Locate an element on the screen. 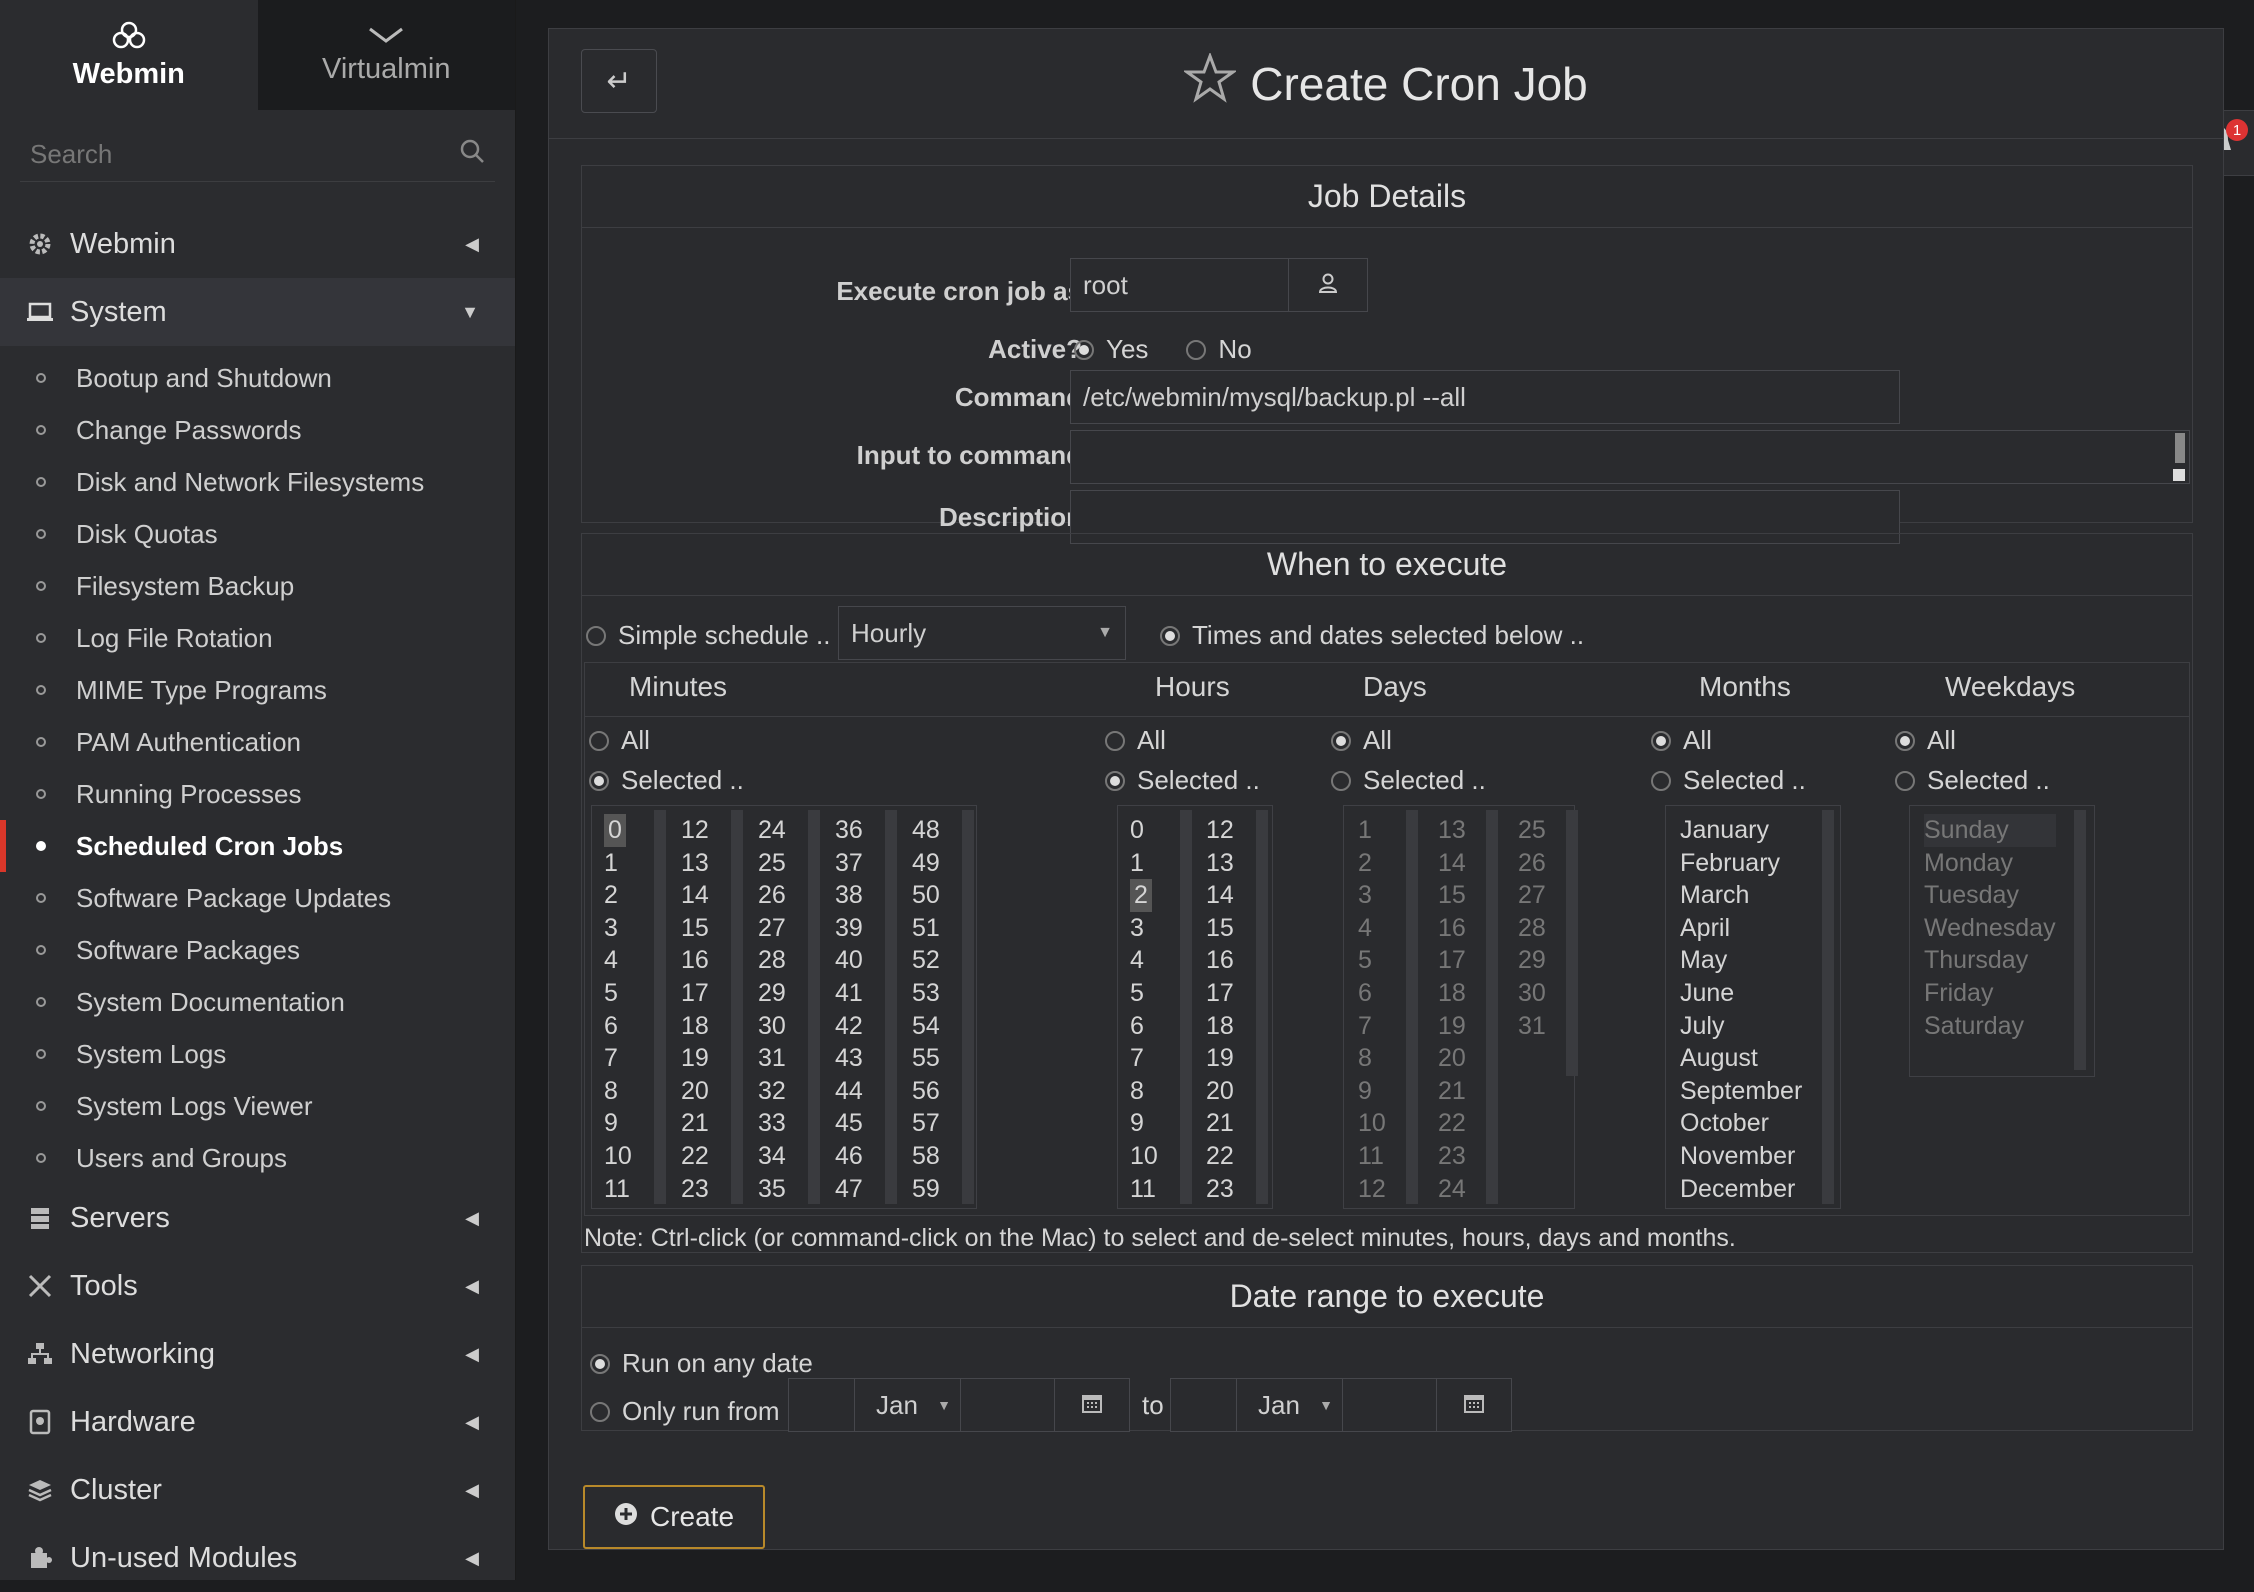  list-option: Friday is located at coordinates (1990, 993).